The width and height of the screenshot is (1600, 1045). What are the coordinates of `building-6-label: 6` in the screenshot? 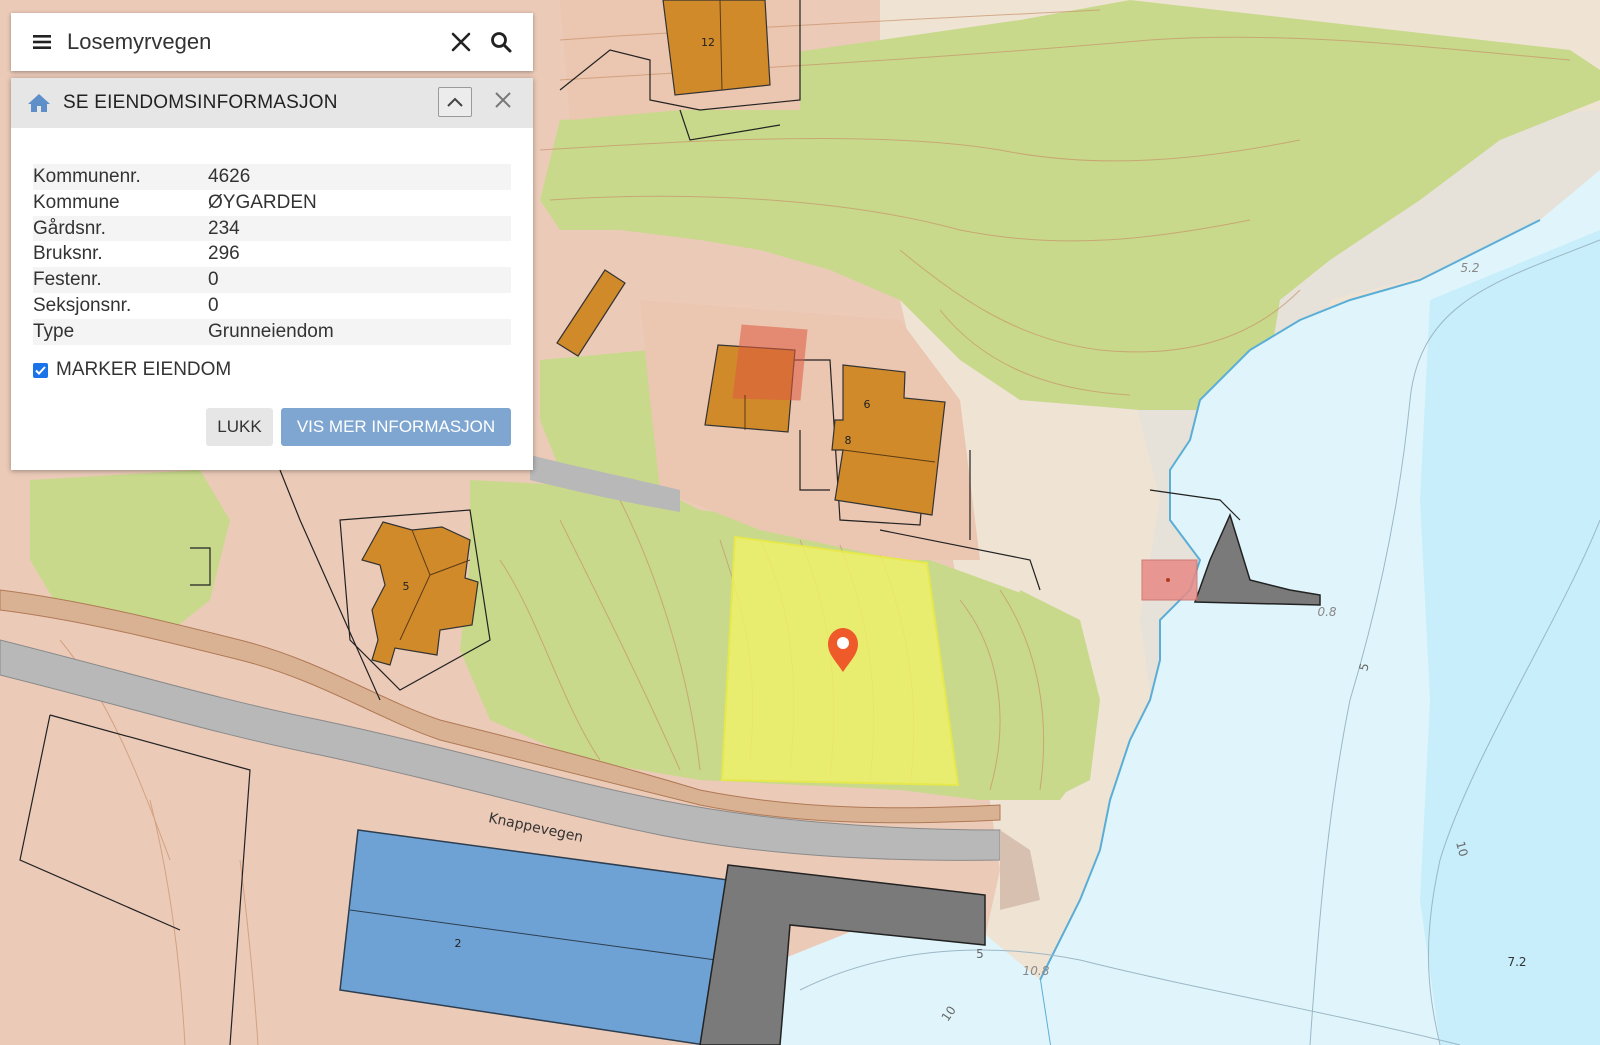 It's located at (867, 404).